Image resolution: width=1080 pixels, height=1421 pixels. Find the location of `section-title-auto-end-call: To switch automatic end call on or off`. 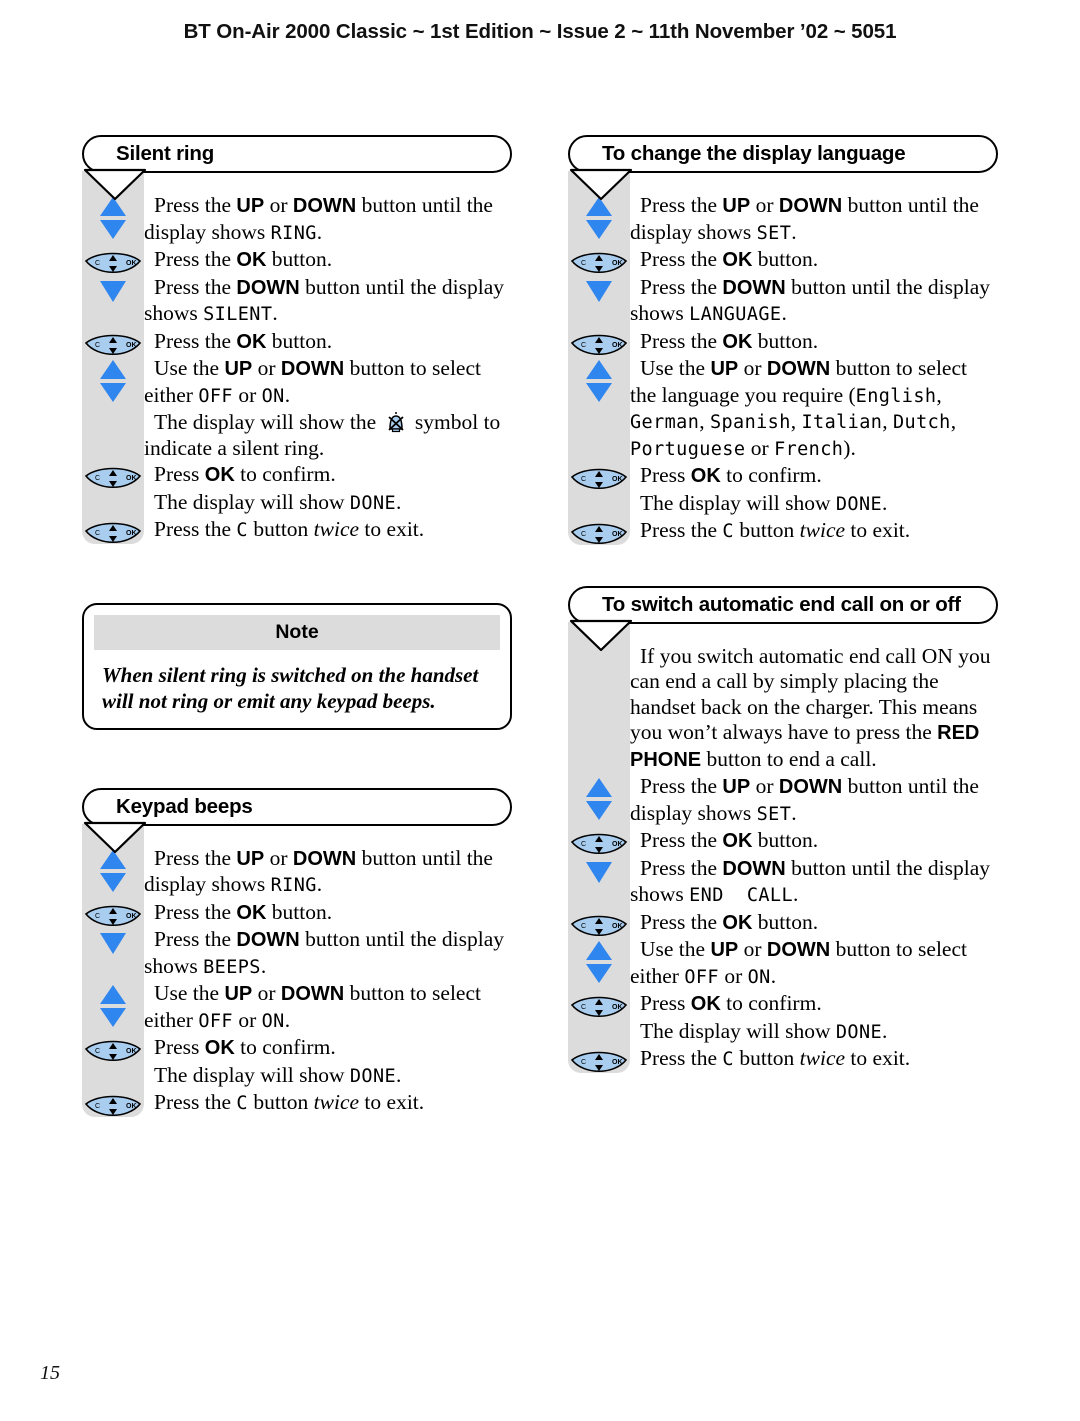

section-title-auto-end-call: To switch automatic end call on or off is located at coordinates (783, 604).